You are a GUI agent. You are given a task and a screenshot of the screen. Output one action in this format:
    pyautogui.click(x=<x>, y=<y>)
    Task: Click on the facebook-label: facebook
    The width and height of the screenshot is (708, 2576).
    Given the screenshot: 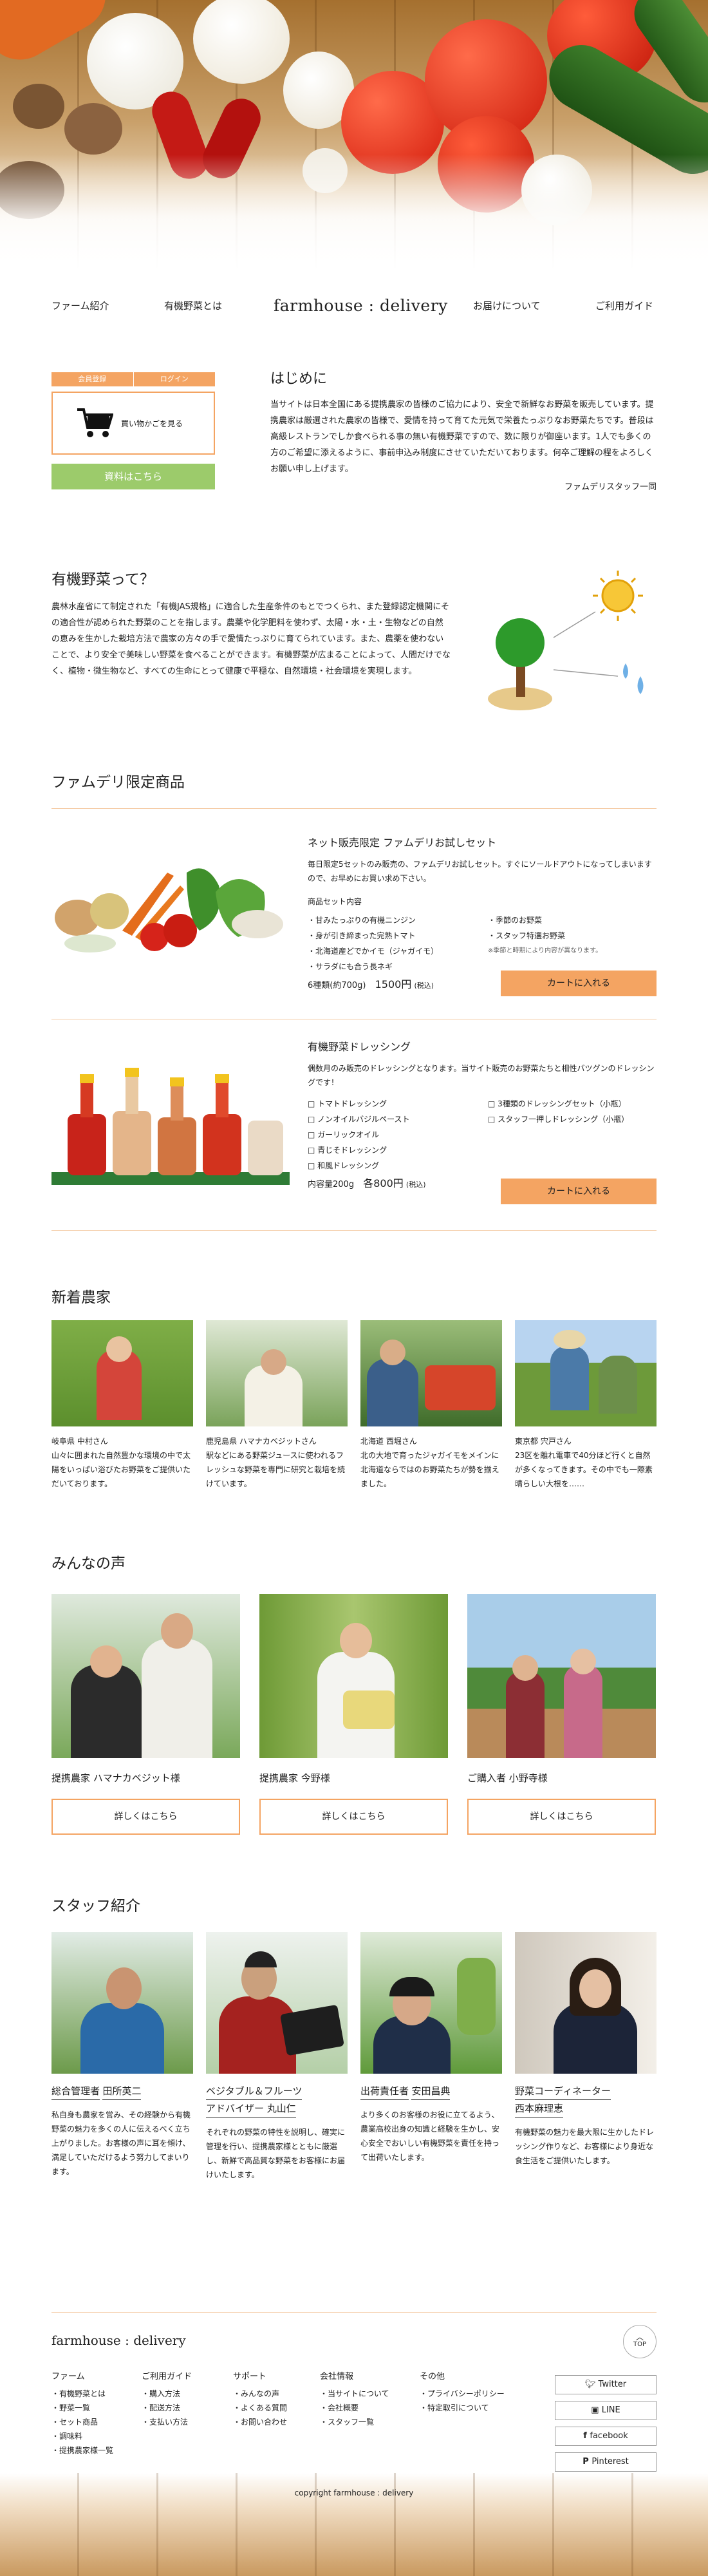 What is the action you would take?
    pyautogui.click(x=609, y=2436)
    